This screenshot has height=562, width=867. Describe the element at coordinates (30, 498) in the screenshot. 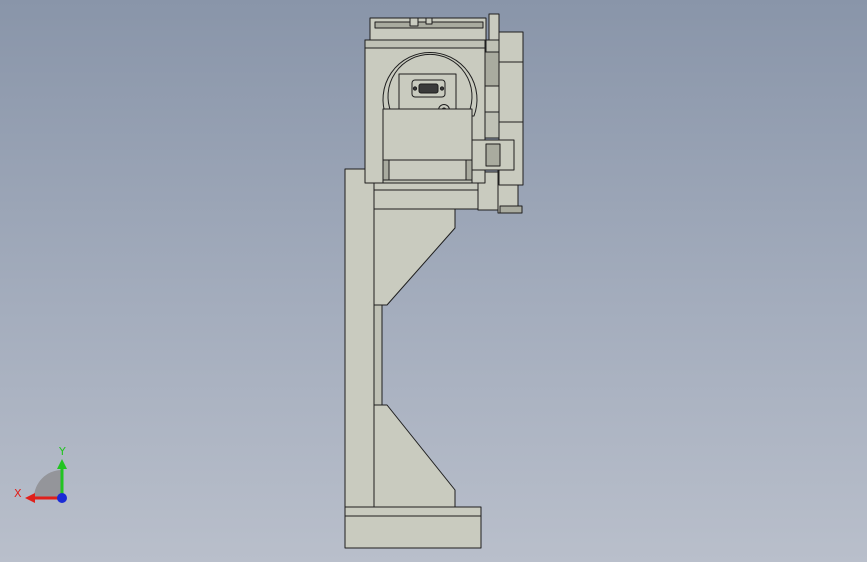

I see `x-axis-arrowhead` at that location.